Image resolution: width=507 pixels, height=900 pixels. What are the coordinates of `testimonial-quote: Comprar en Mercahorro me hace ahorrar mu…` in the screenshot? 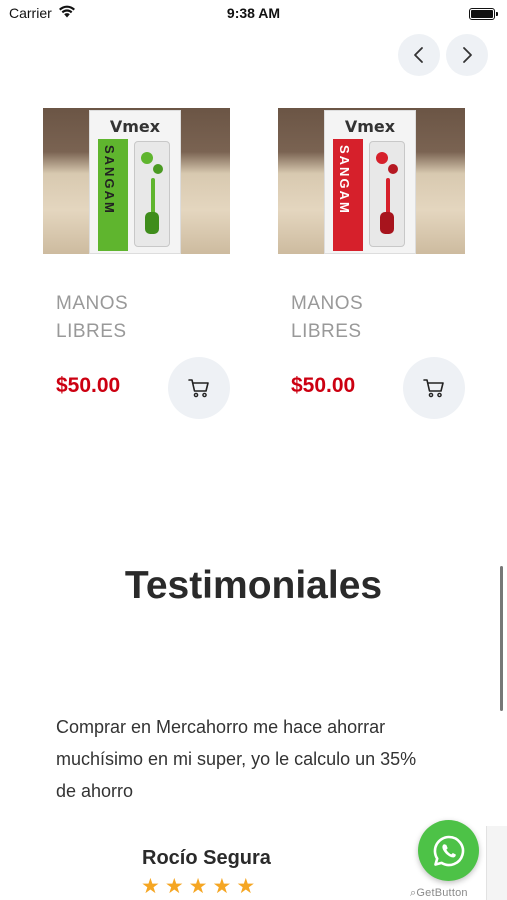 It's located at (236, 759).